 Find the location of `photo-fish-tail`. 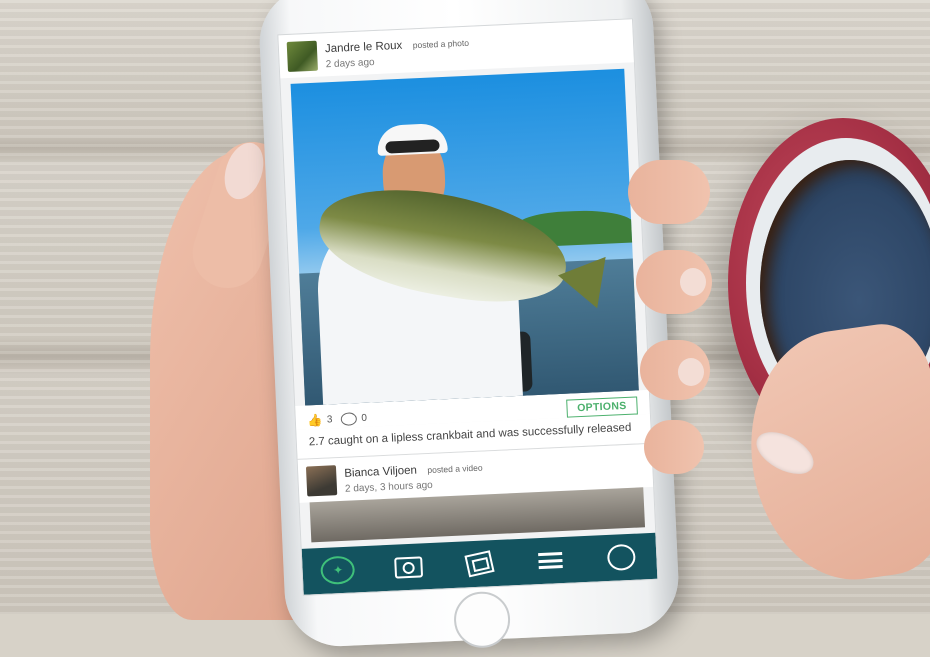

photo-fish-tail is located at coordinates (579, 279).